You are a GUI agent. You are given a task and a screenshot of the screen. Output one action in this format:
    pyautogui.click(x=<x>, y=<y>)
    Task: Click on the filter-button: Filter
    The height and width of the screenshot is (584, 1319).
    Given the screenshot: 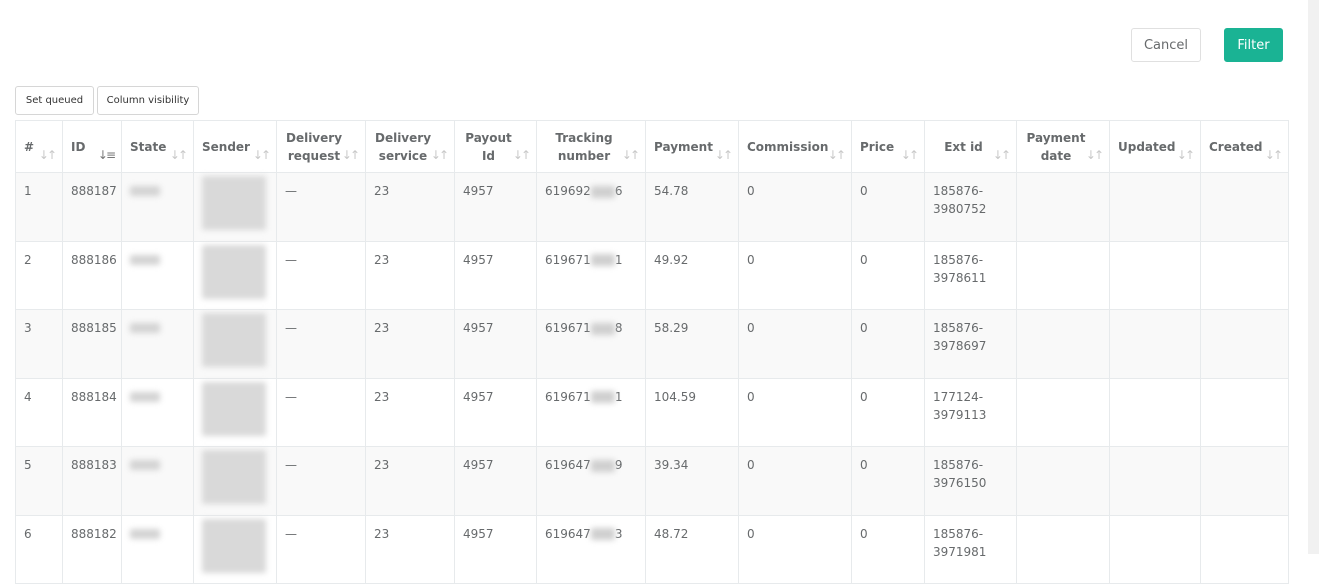 What is the action you would take?
    pyautogui.click(x=1253, y=45)
    